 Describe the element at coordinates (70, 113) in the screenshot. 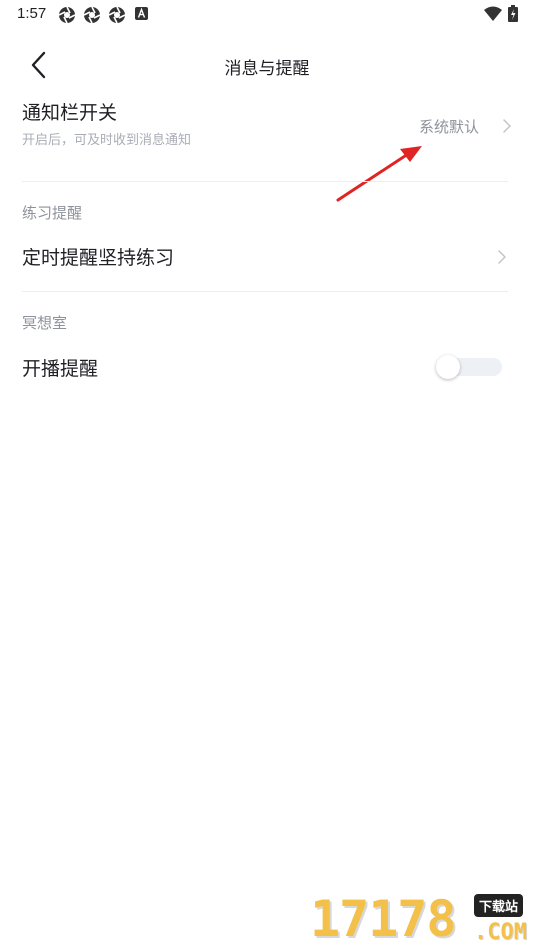

I see `notification-bar-title: 通知栏开关` at that location.